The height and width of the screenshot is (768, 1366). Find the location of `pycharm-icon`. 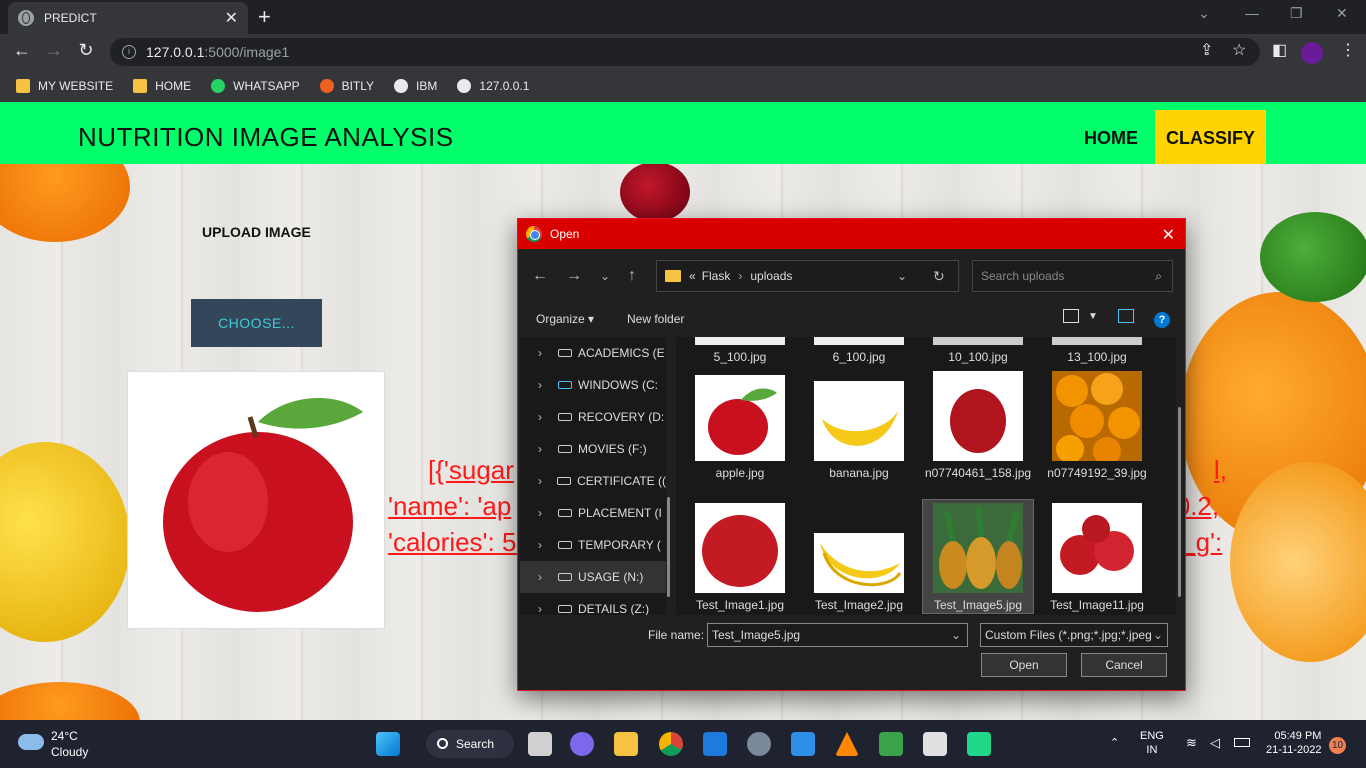

pycharm-icon is located at coordinates (979, 744).